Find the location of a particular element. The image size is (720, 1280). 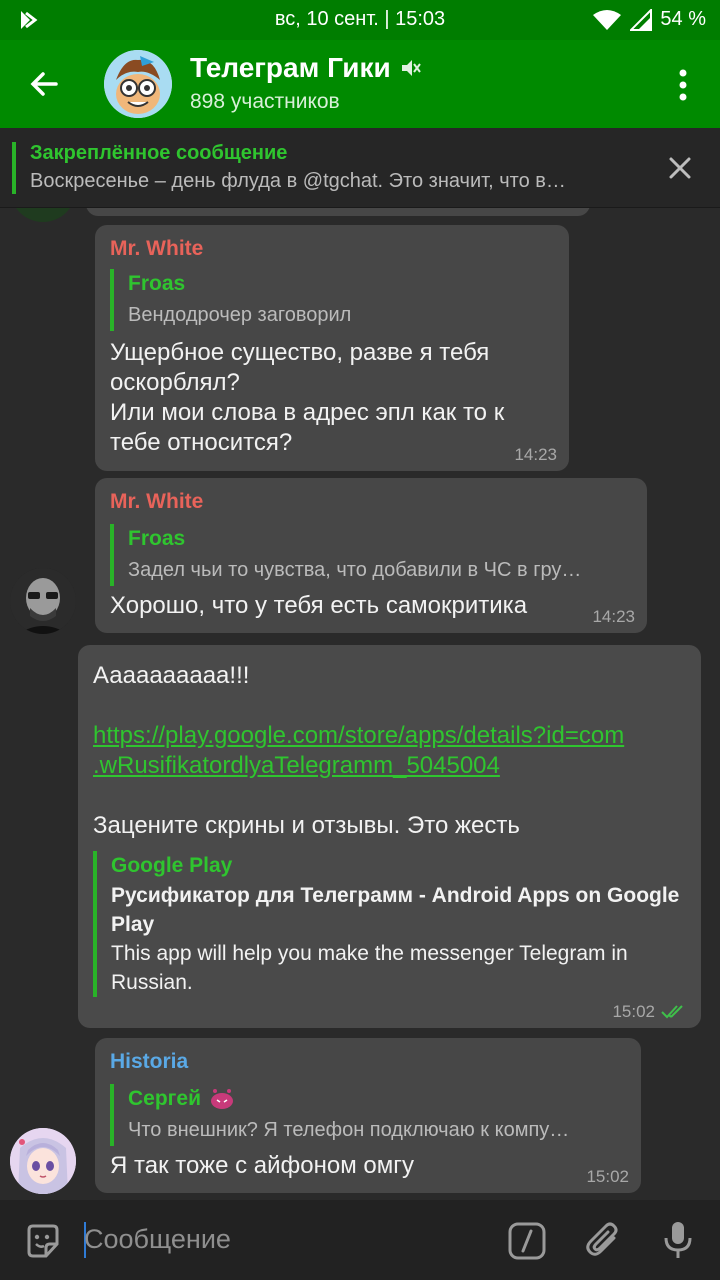

avatar-partial is located at coordinates (43, 215).